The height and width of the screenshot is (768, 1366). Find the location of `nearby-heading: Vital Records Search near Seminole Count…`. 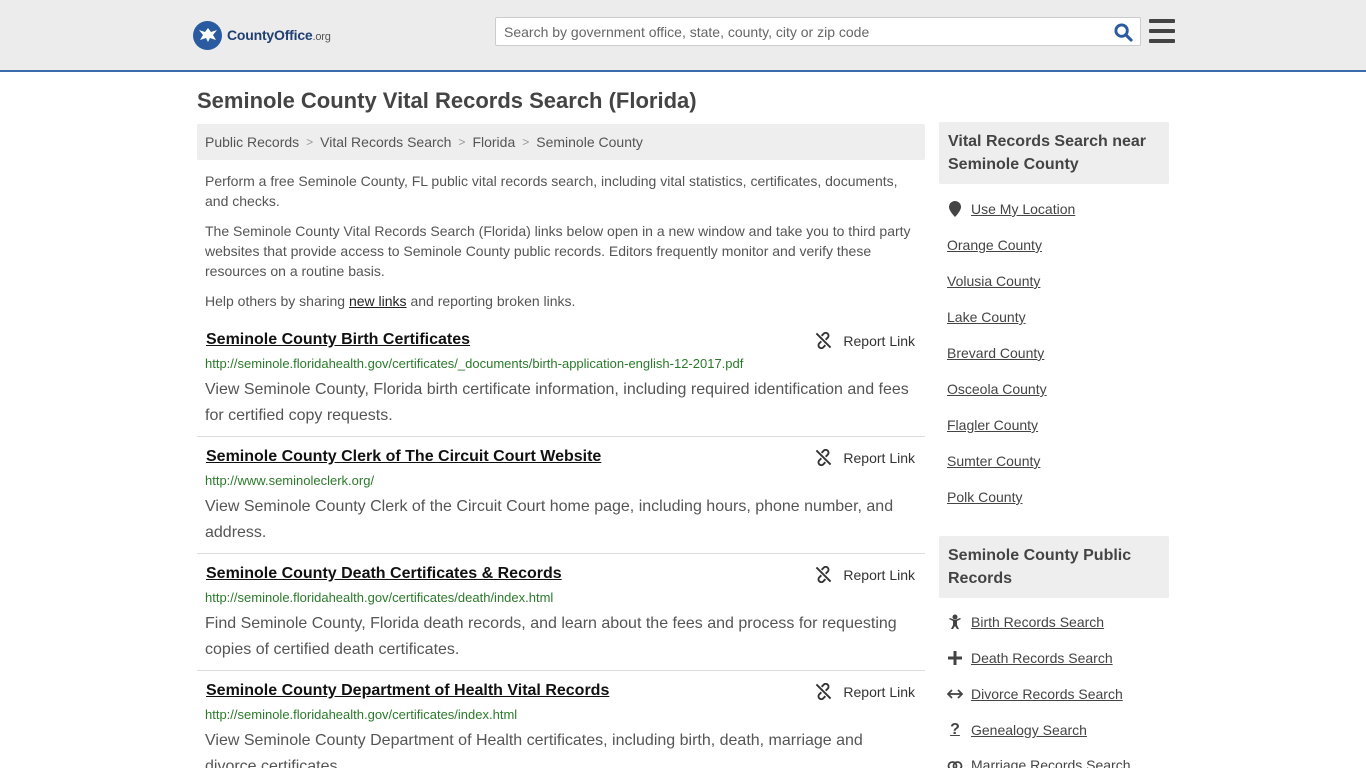

nearby-heading: Vital Records Search near Seminole Count… is located at coordinates (1054, 153).